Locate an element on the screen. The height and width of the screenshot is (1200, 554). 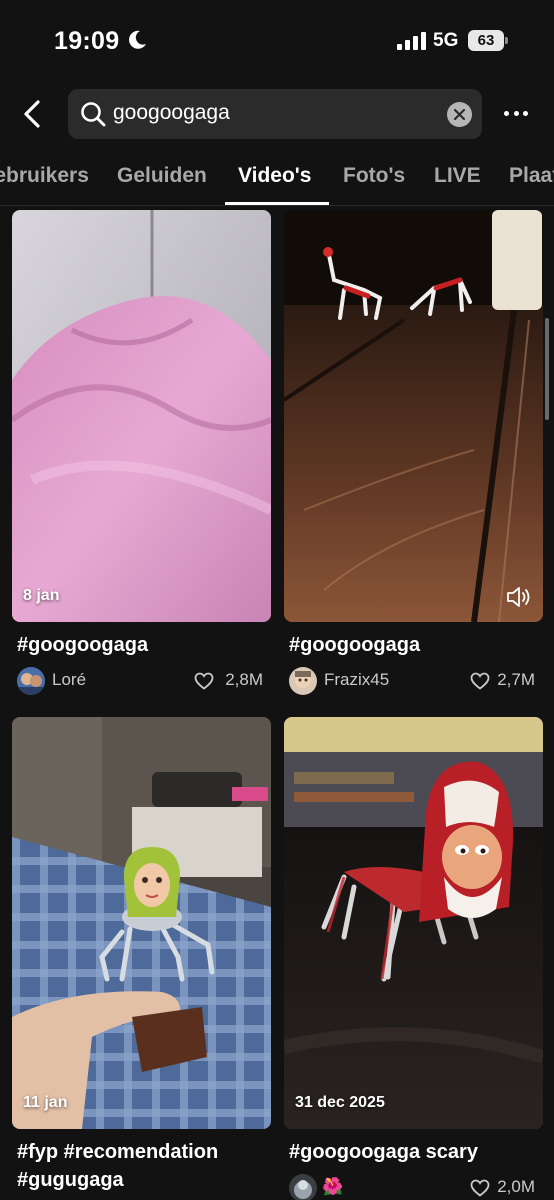
like-count: 2,8M is located at coordinates (244, 679).